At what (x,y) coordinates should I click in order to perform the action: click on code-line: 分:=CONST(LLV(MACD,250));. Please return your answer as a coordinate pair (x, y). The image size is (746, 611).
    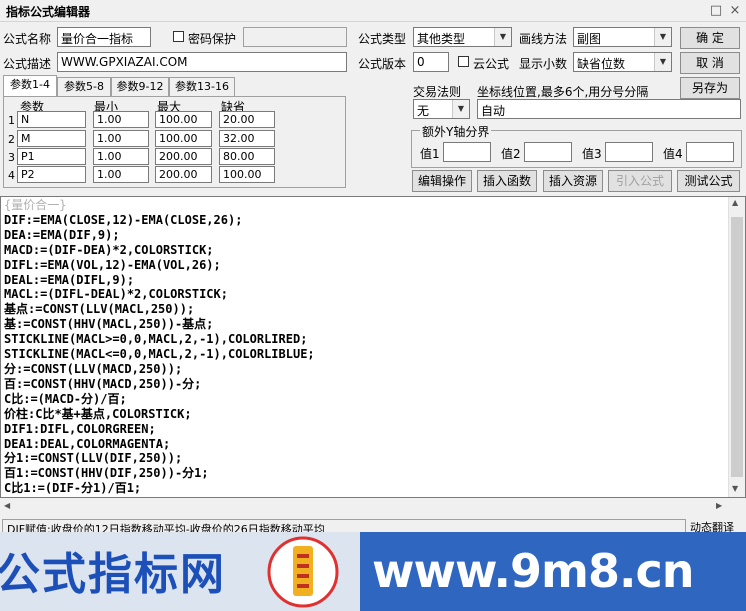
    Looking at the image, I should click on (93, 368).